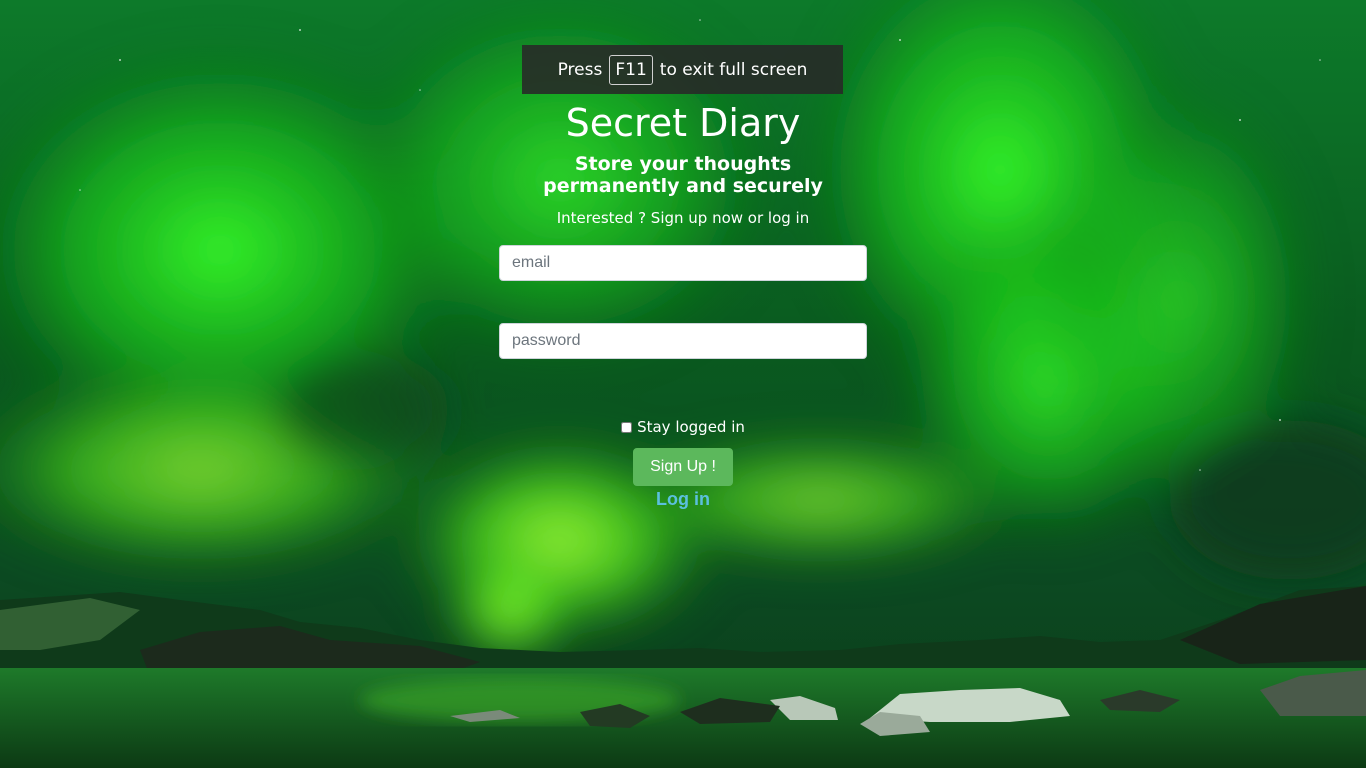 This screenshot has height=768, width=1366. I want to click on stay-logged-in-row: Stay logged in, so click(683, 427).